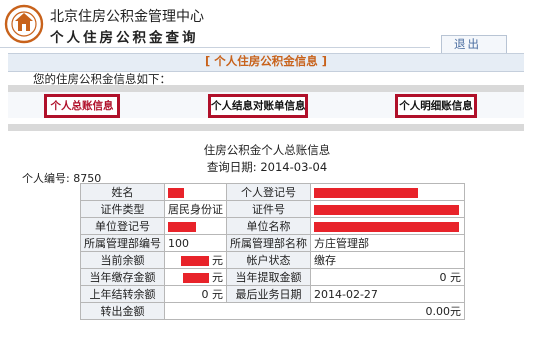  What do you see at coordinates (217, 260) in the screenshot?
I see `balance-unit: 元` at bounding box center [217, 260].